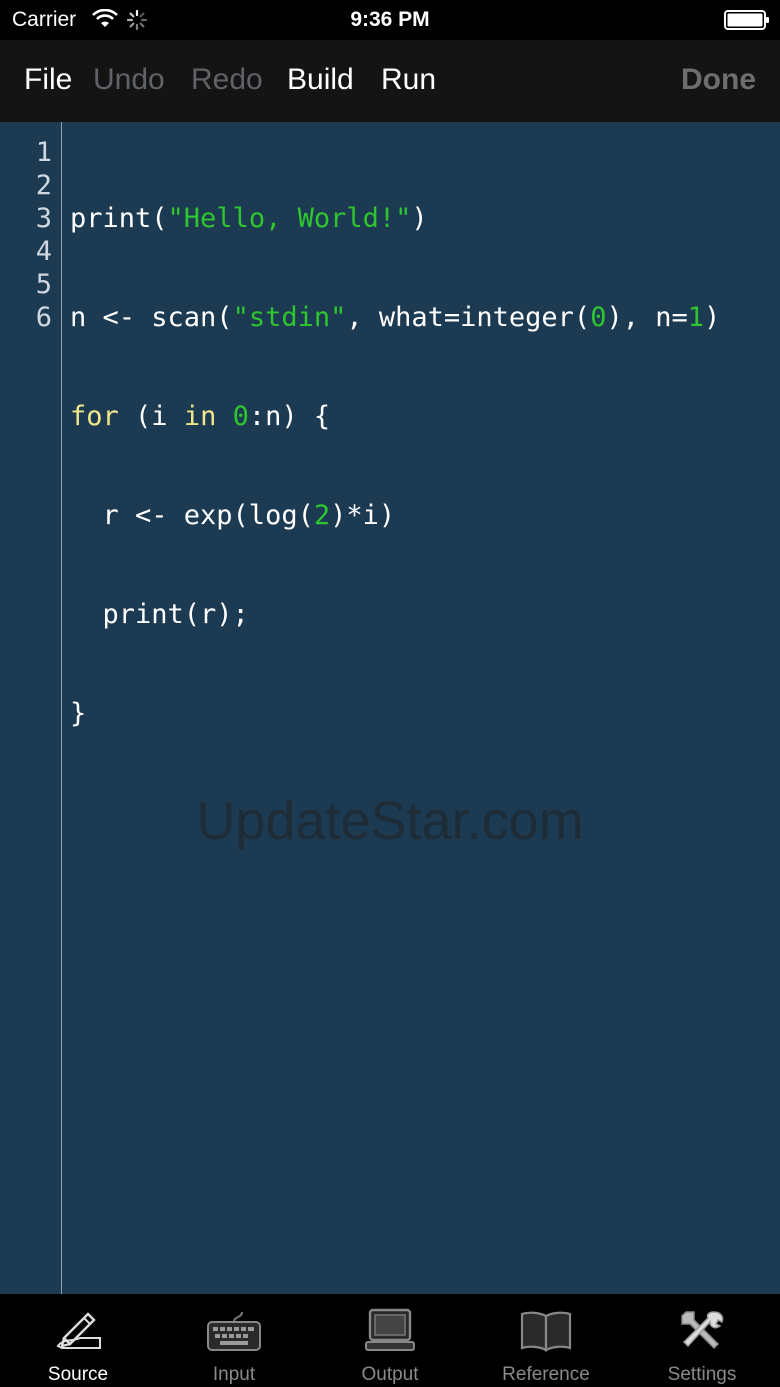 This screenshot has height=1387, width=780. What do you see at coordinates (390, 1329) in the screenshot?
I see `computer-icon` at bounding box center [390, 1329].